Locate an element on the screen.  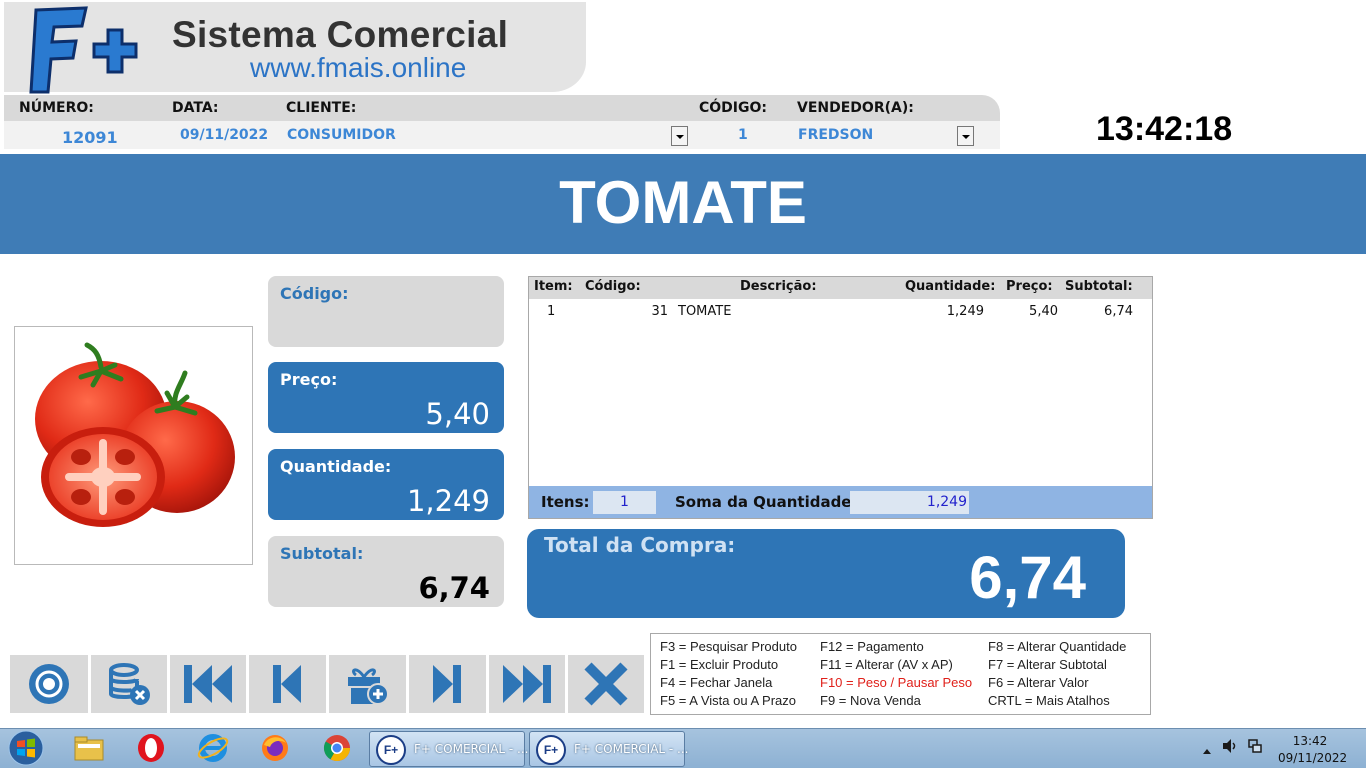
itens-label: Itens: is located at coordinates (565, 502).